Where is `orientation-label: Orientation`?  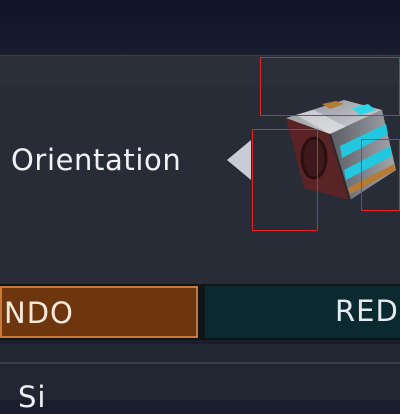
orientation-label: Orientation is located at coordinates (96, 160).